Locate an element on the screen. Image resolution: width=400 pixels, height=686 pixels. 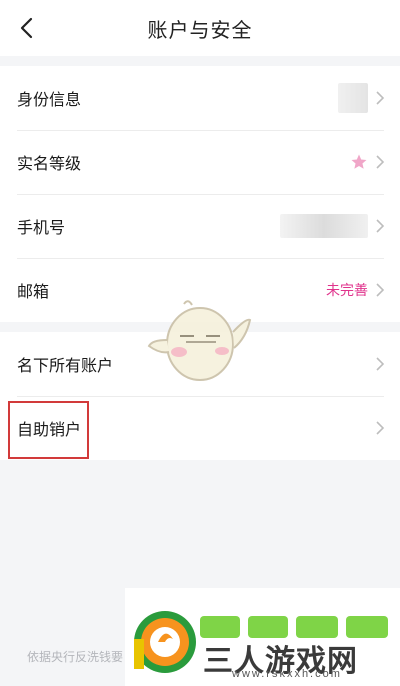
page-title: 账户与安全 is located at coordinates (200, 30).